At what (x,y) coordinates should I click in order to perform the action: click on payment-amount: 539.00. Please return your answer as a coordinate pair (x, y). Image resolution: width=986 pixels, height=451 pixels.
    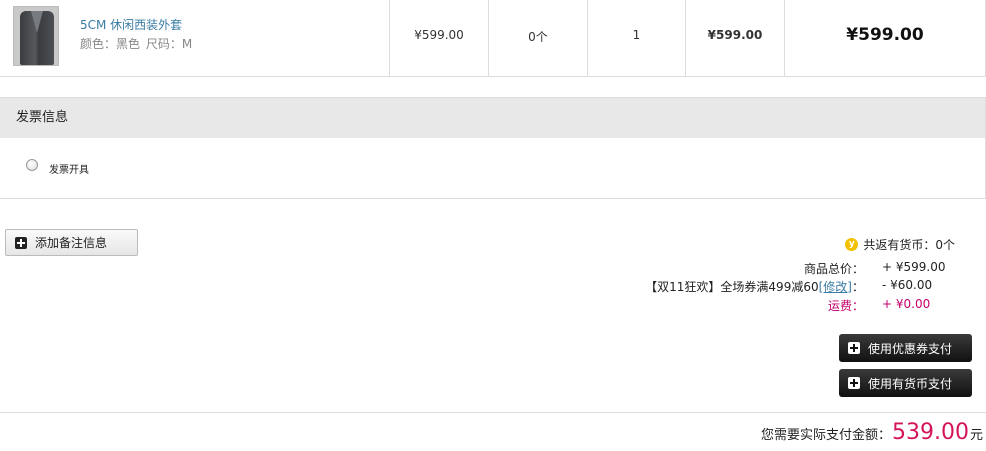
    Looking at the image, I should click on (930, 432).